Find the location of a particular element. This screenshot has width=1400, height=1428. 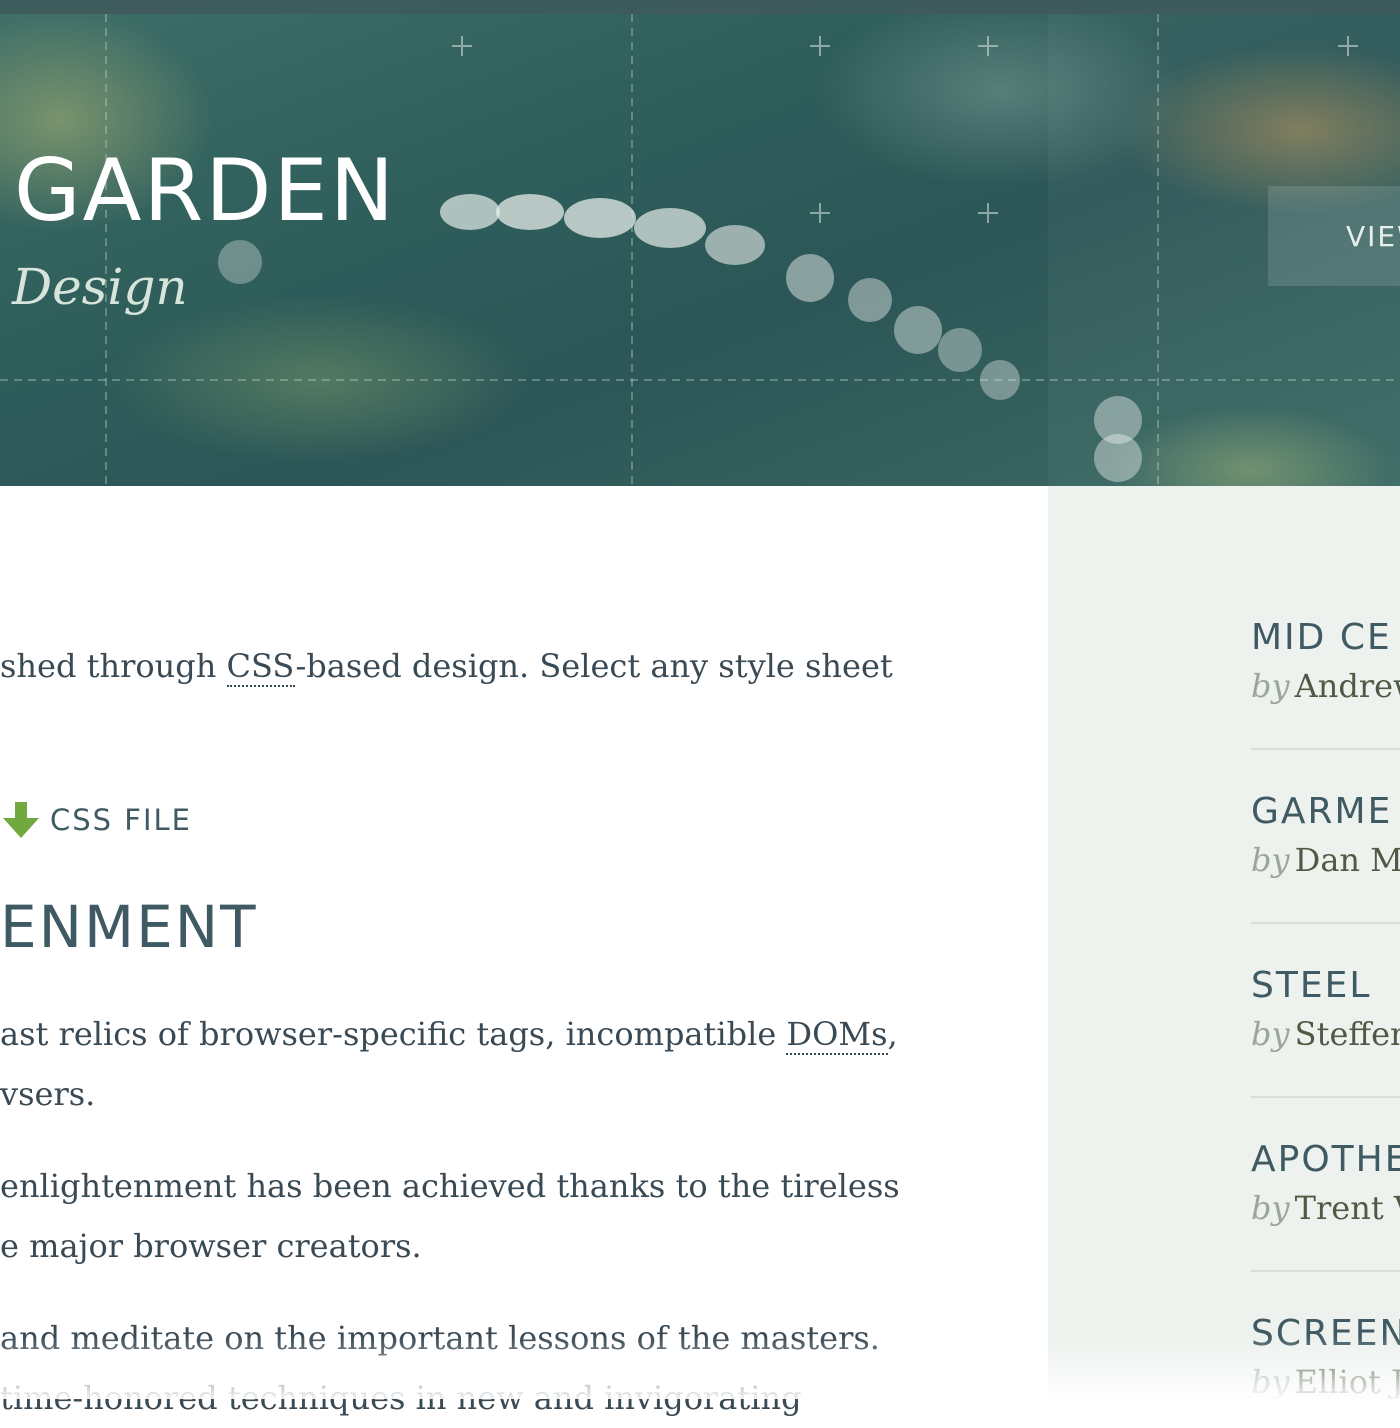

design-byline: by Dan M is located at coordinates (1325, 860).